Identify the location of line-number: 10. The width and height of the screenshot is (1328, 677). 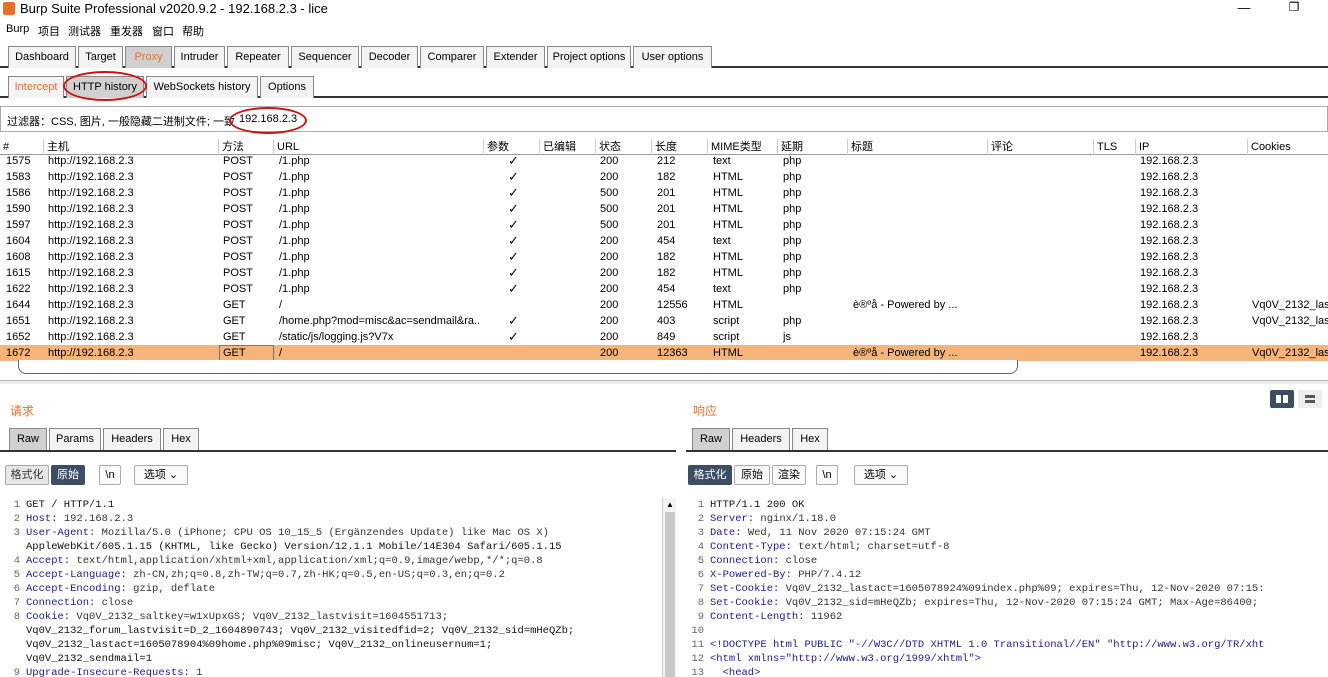
(697, 631).